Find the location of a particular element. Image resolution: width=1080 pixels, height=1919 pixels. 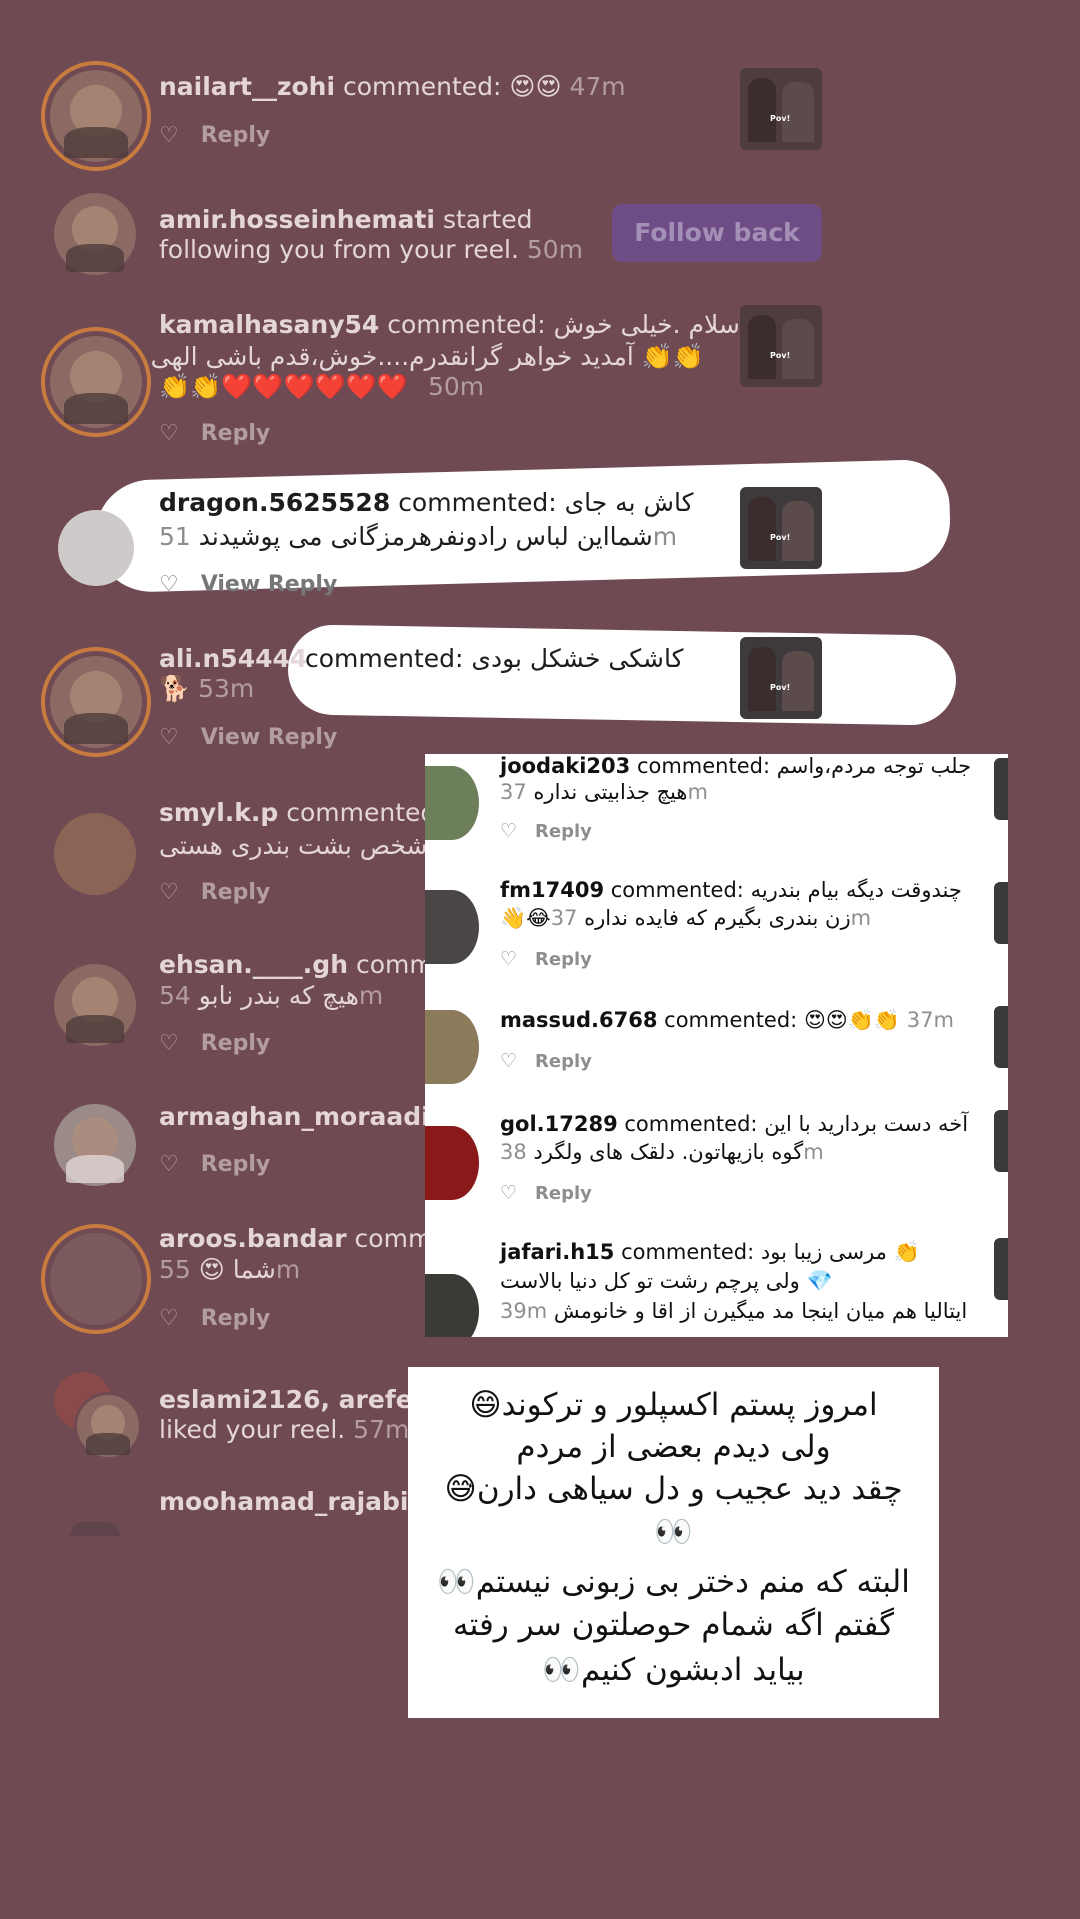

notification-text: commented: کاشکی خشکل بودی is located at coordinates (494, 658).